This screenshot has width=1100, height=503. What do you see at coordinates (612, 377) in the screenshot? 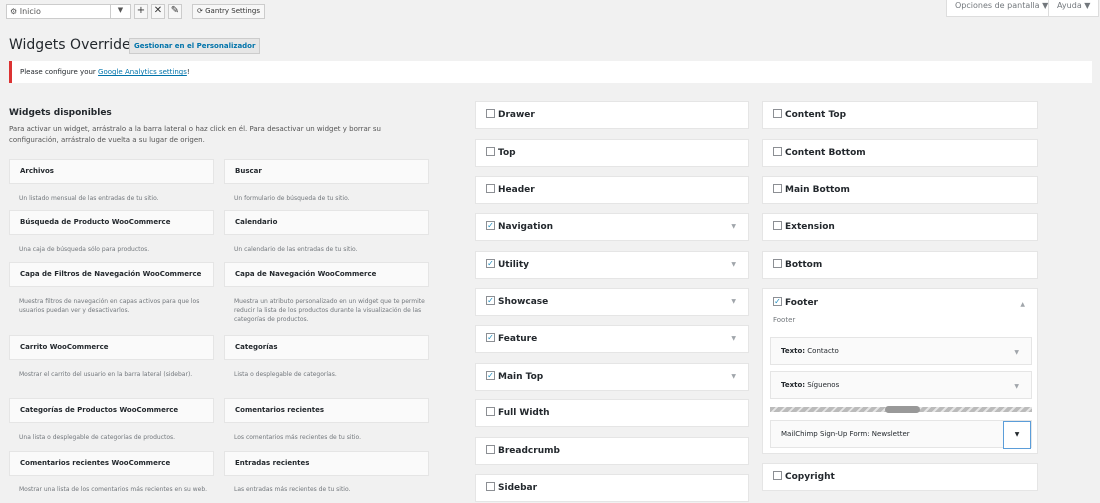
I see `sidebar-main-top: ✓ Main Top ▼` at bounding box center [612, 377].